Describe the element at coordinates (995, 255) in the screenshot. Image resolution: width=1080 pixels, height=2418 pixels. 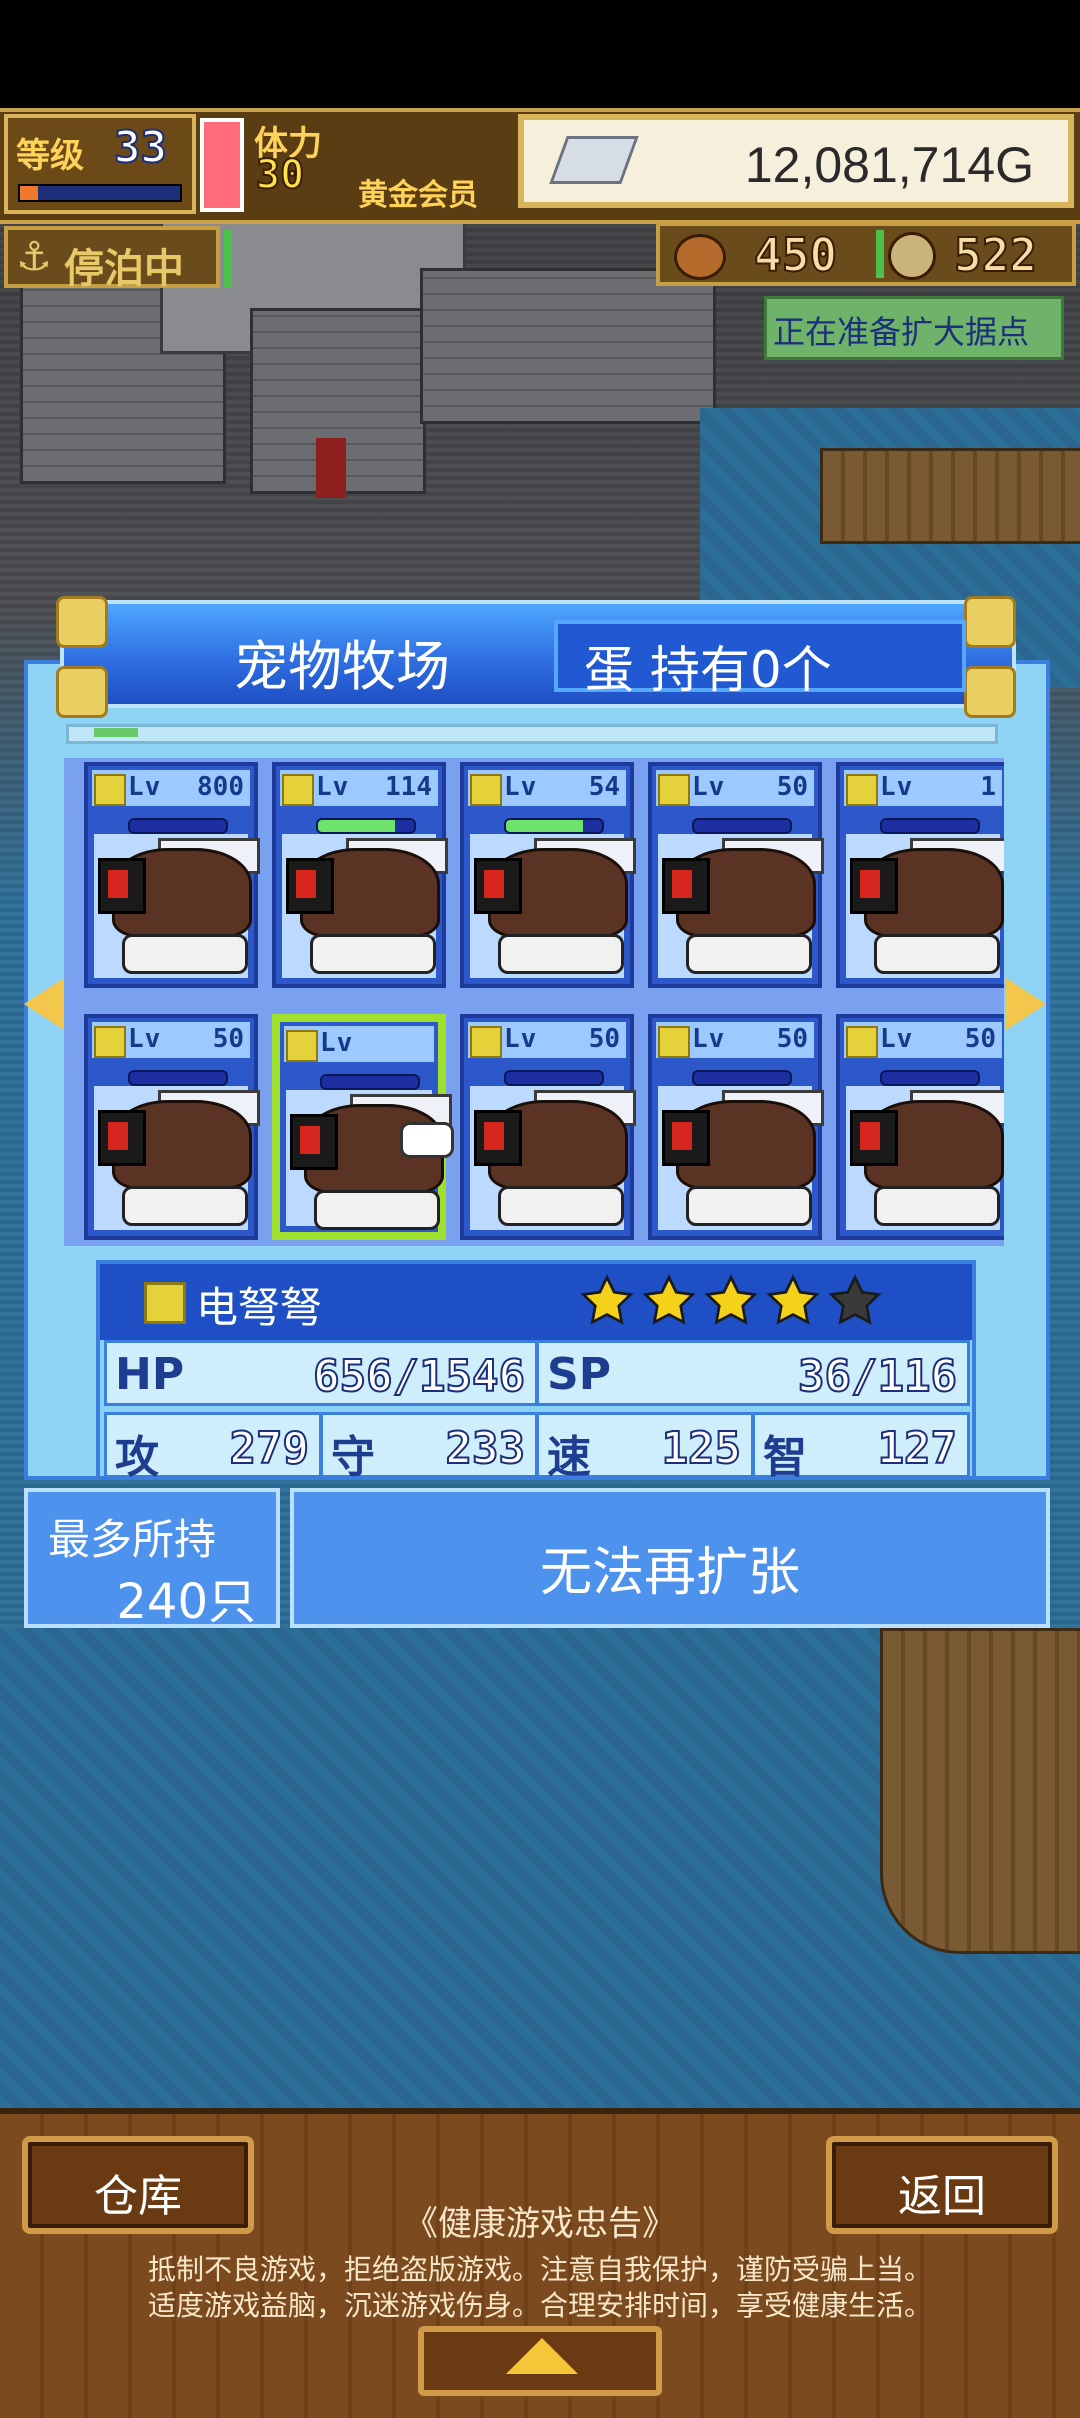
I see `resource-b-value: 522` at that location.